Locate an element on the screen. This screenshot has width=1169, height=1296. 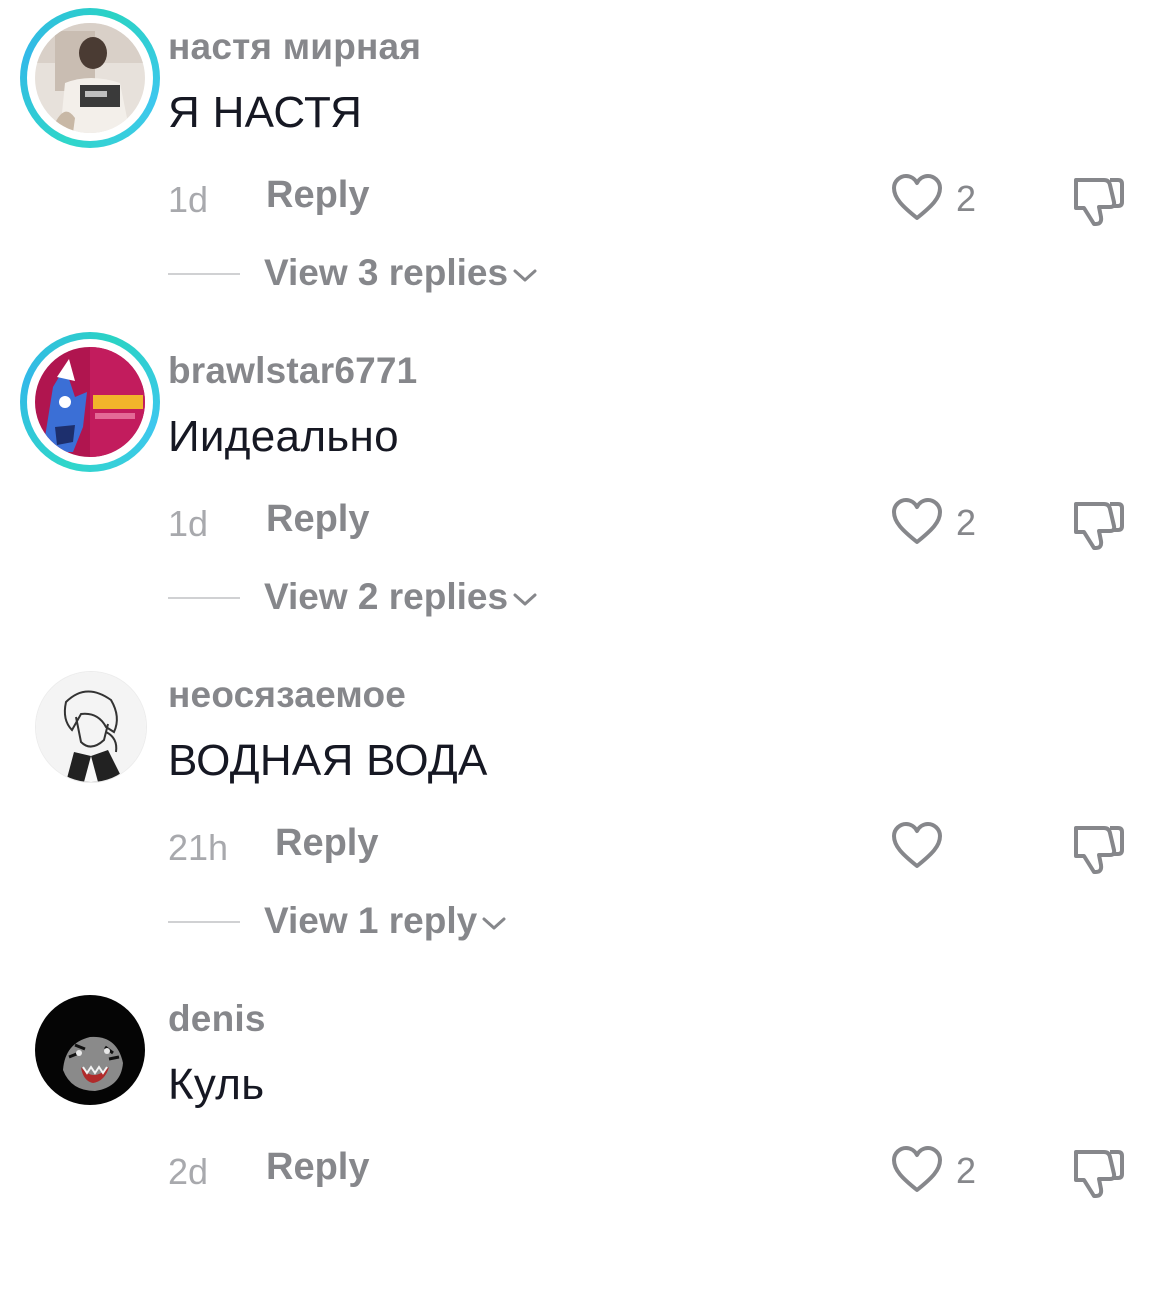
comment-text: Я НАСТЯ is located at coordinates (265, 112).